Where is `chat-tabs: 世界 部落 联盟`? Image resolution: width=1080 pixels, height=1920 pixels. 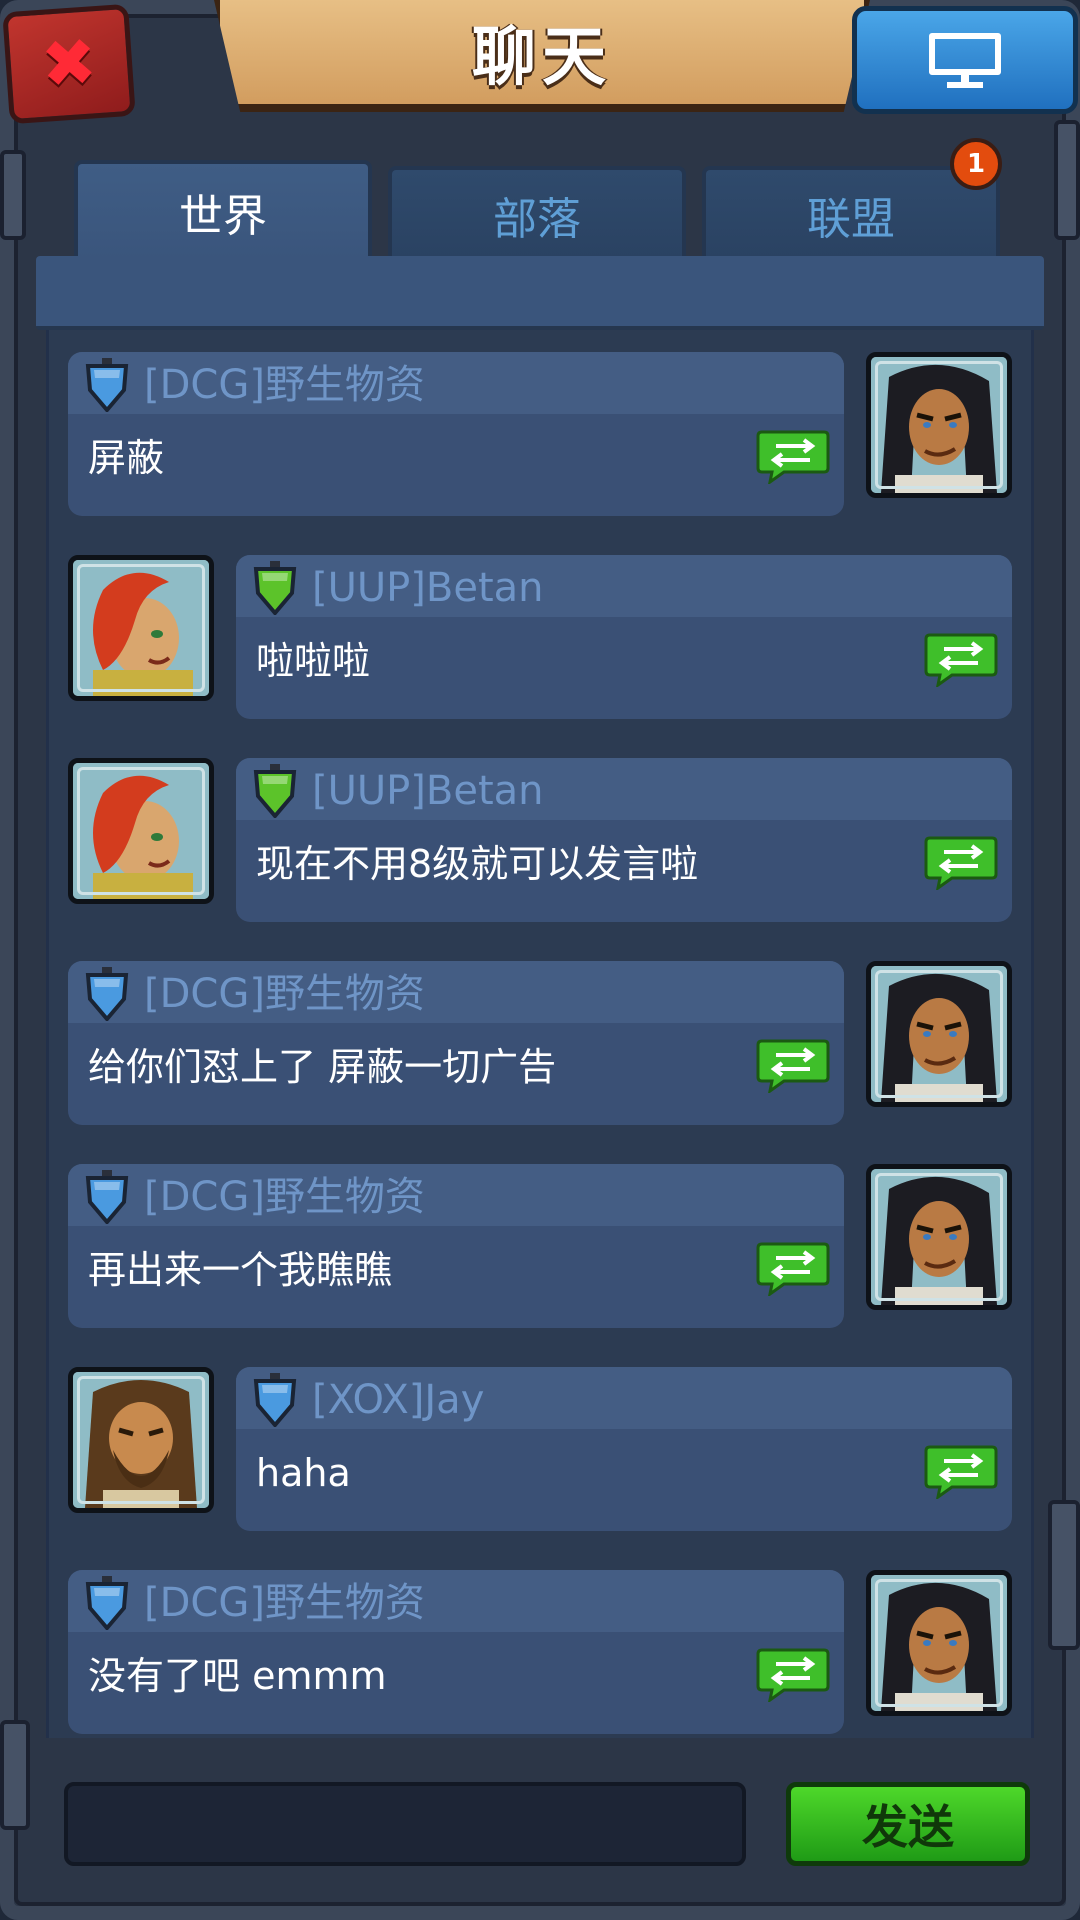
chat-tabs: 世界 部落 联盟 is located at coordinates (539, 210).